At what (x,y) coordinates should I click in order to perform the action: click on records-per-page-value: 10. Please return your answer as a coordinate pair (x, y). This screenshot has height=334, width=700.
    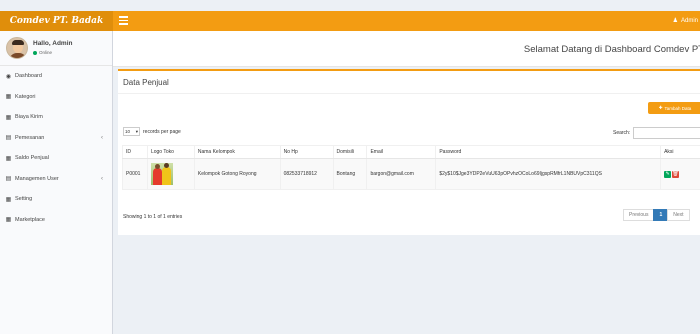
    Looking at the image, I should click on (128, 131).